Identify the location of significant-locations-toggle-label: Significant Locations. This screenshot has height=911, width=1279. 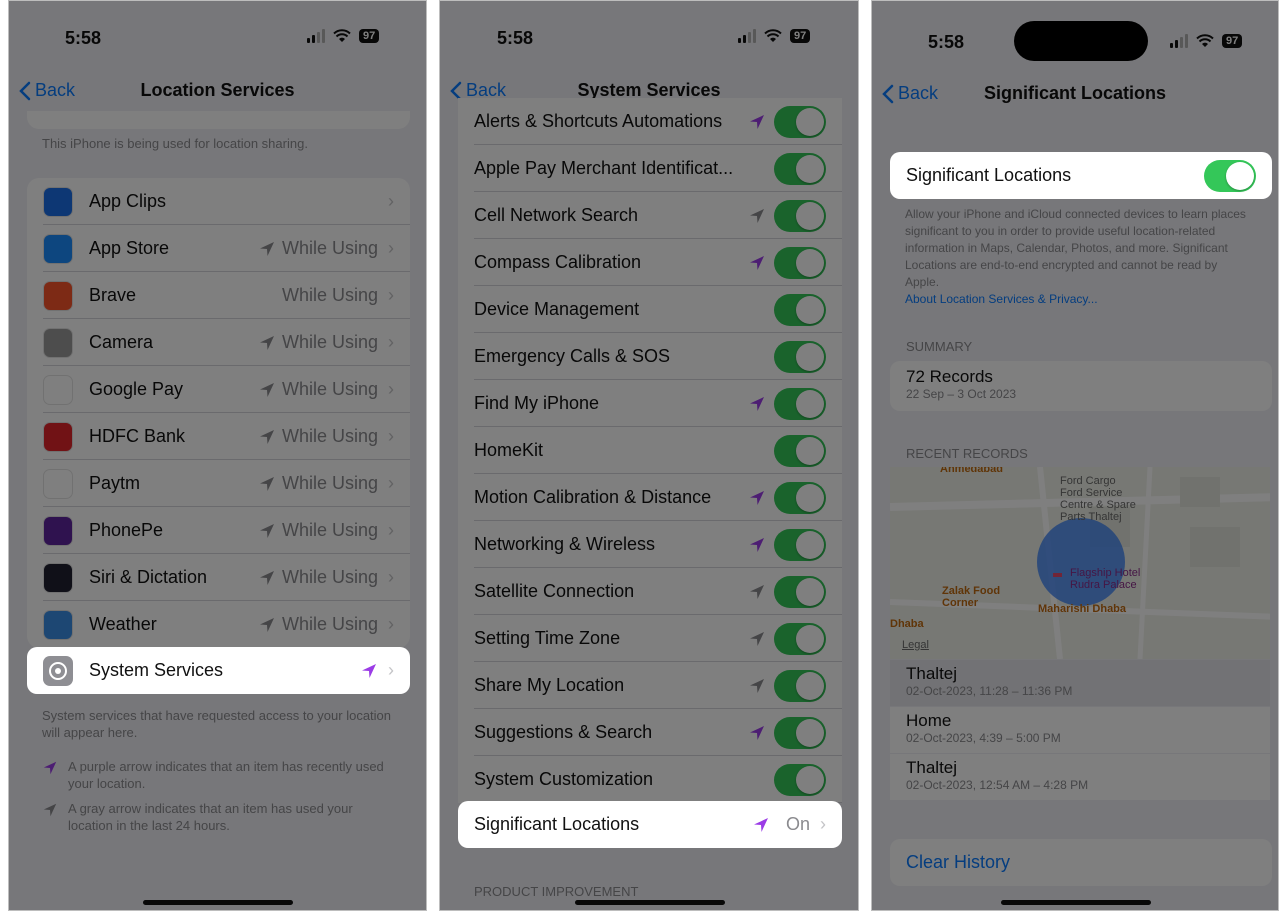
(989, 175).